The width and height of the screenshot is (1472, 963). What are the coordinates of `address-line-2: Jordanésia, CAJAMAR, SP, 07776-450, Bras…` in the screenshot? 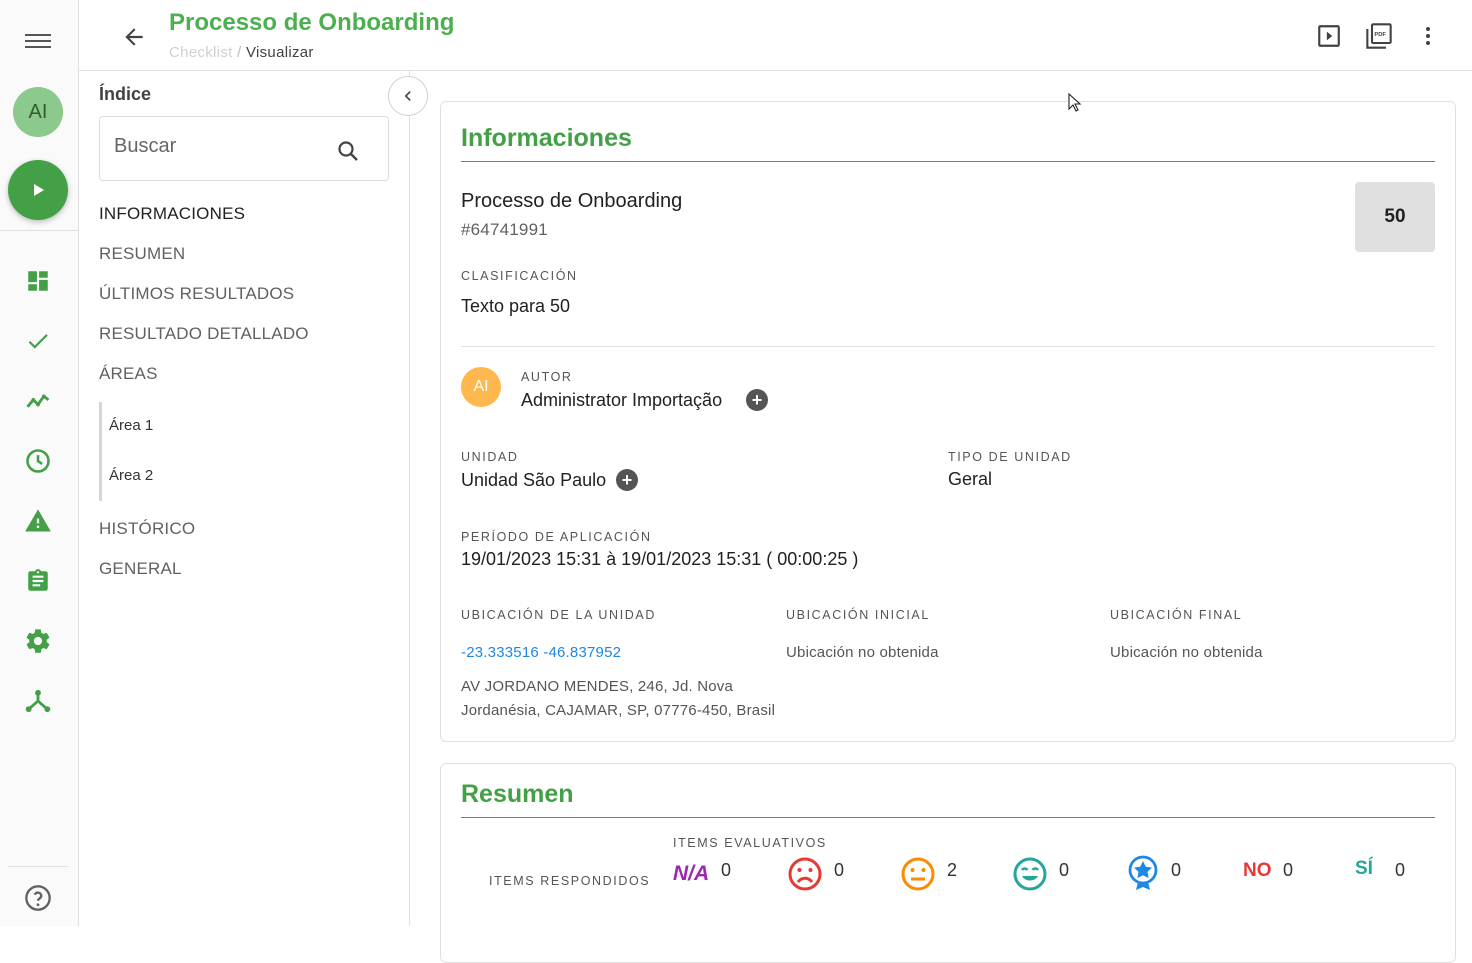 It's located at (618, 710).